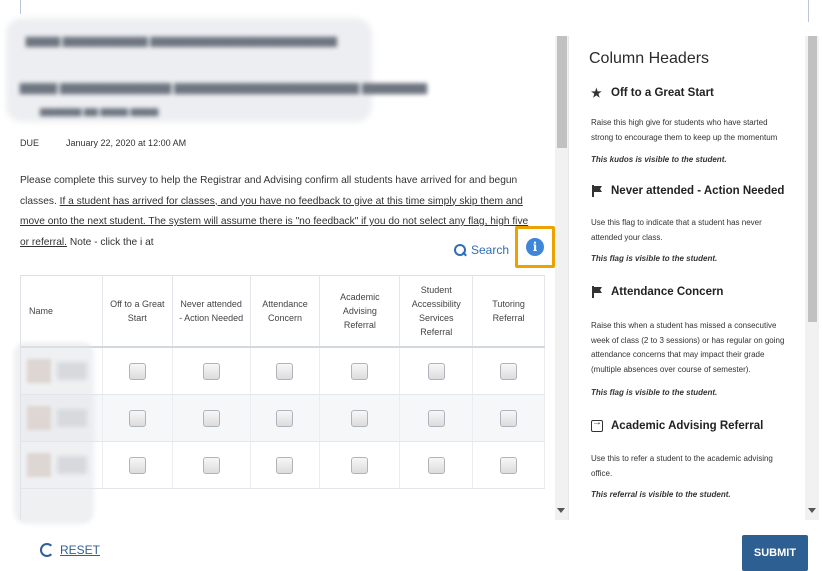 The height and width of the screenshot is (571, 822). I want to click on info-button-highlight: i, so click(535, 247).